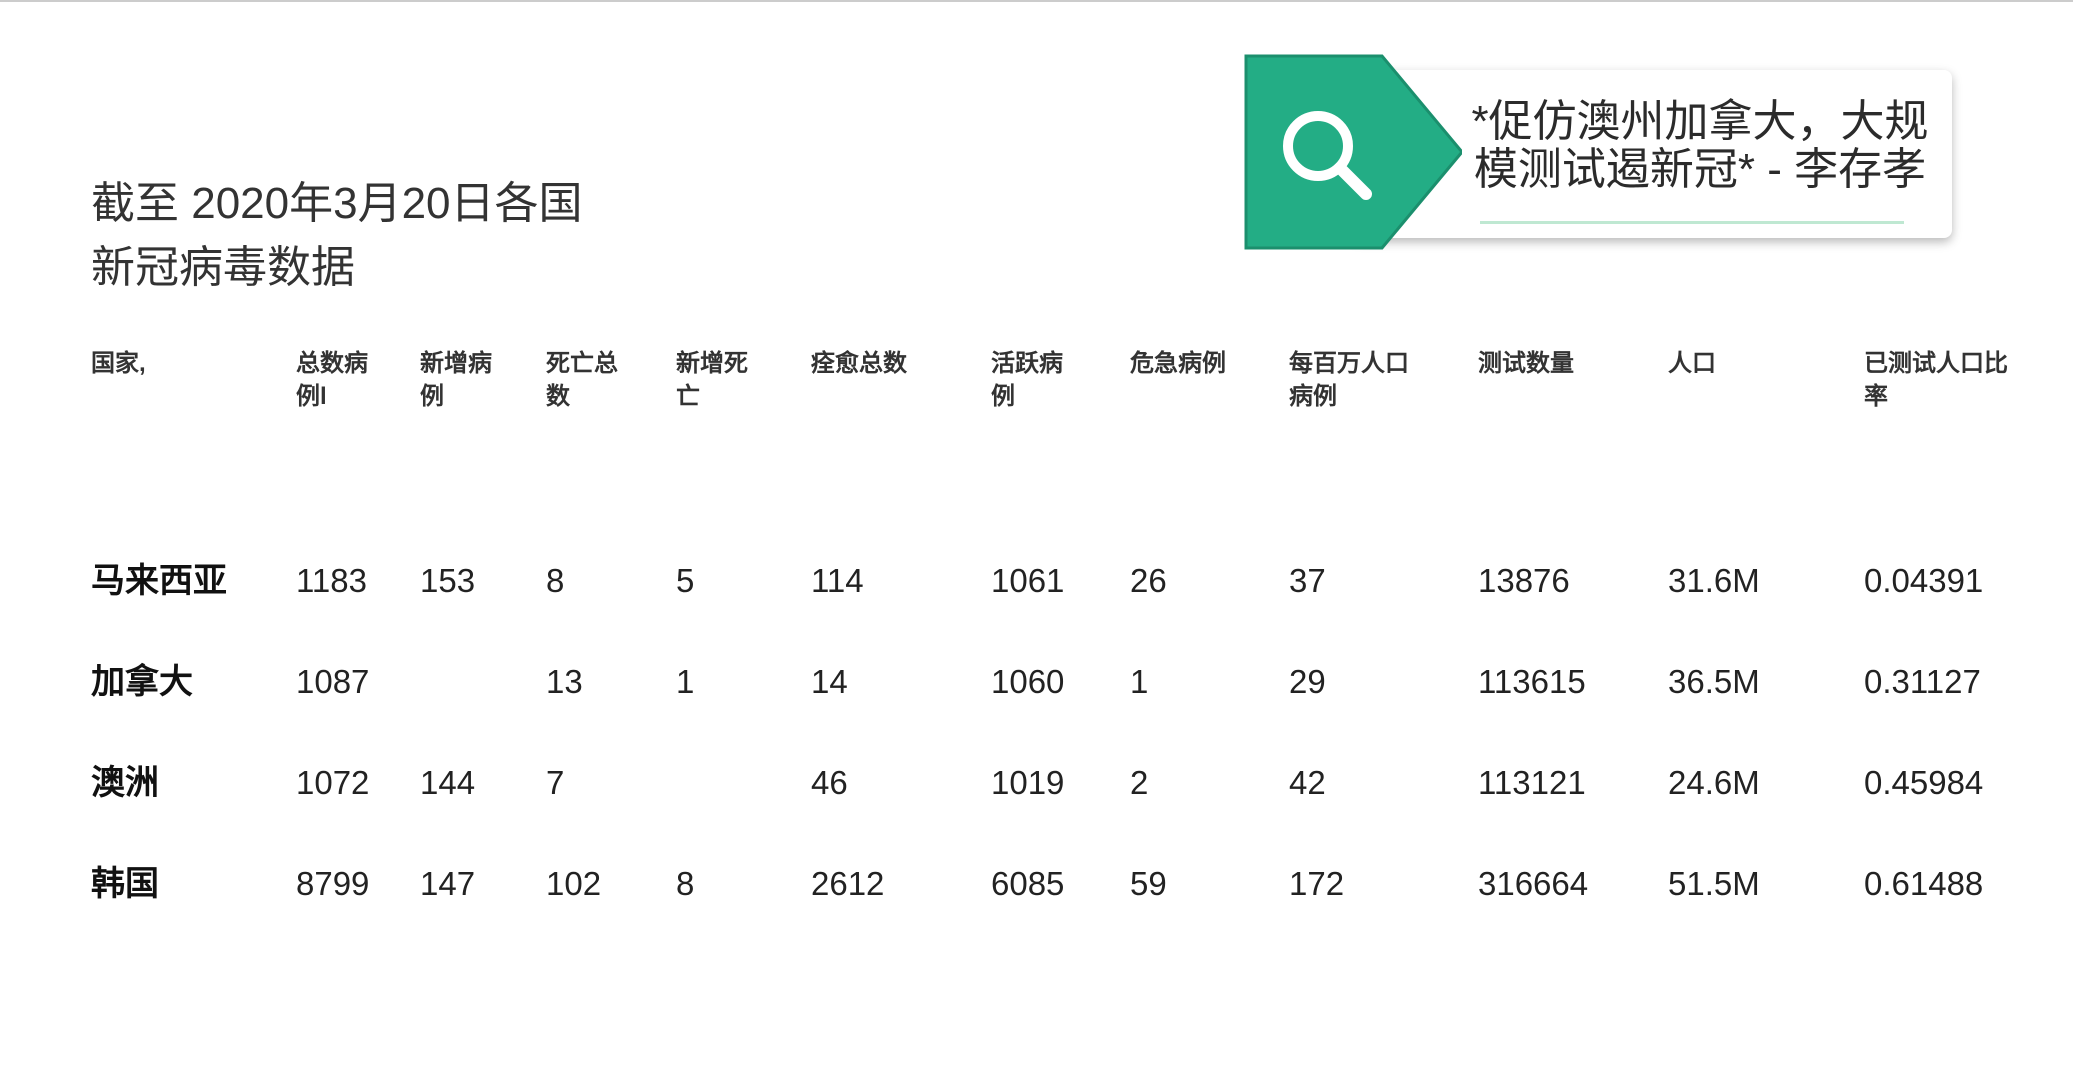 This screenshot has width=2073, height=1080. I want to click on cell-cases-per-million: 37, so click(1307, 580).